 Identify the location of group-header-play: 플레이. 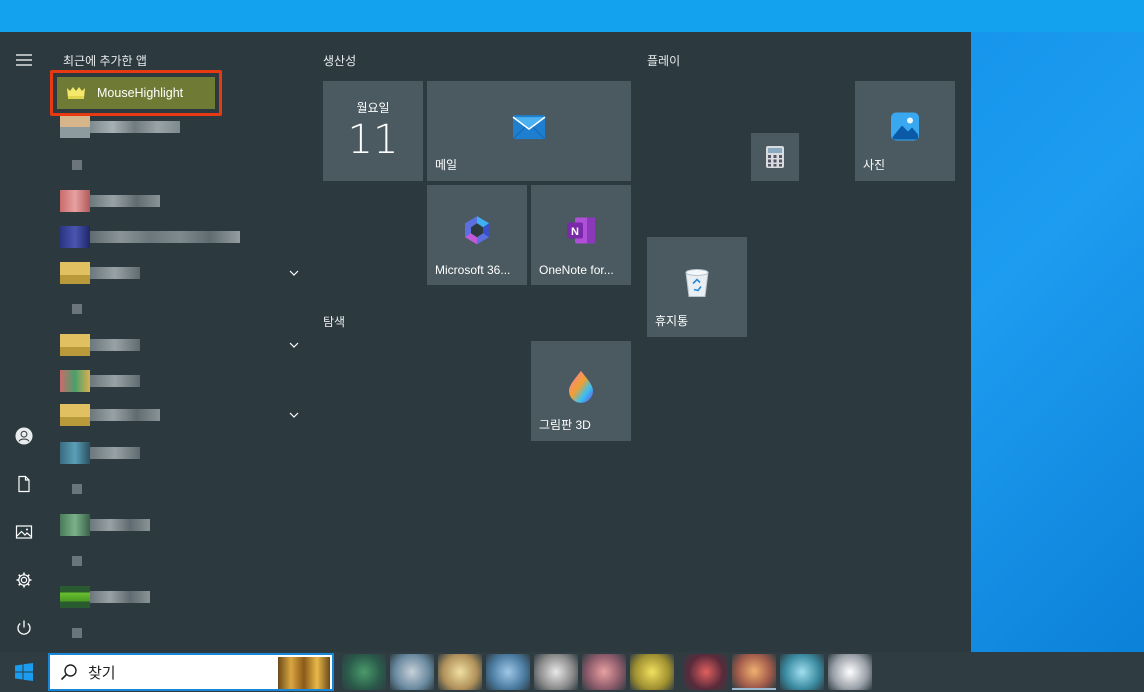
(664, 61).